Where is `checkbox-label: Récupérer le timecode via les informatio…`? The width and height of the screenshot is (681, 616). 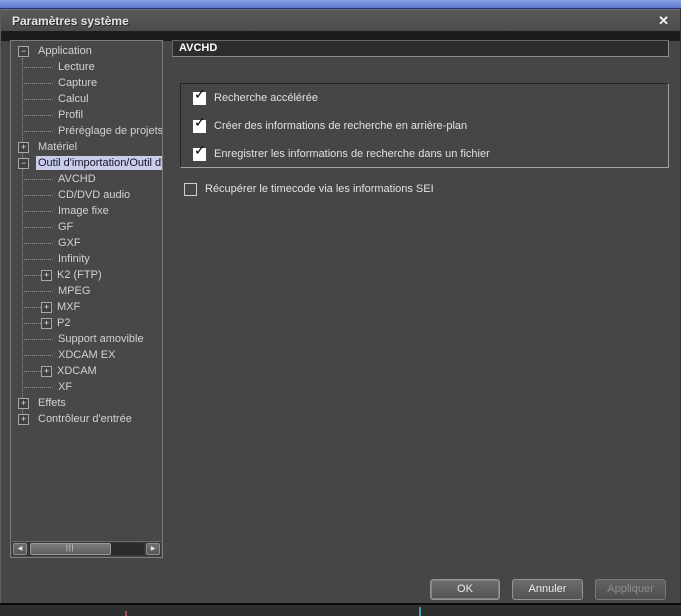
checkbox-label: Récupérer le timecode via les informatio… is located at coordinates (319, 189).